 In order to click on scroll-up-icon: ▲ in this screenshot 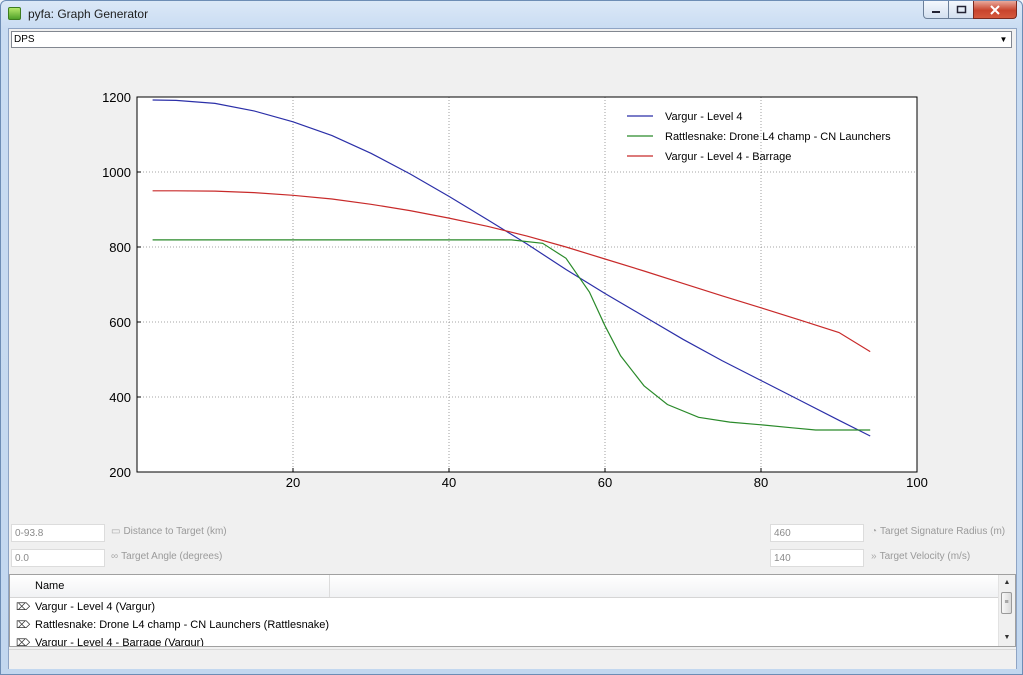, I will do `click(1007, 583)`.